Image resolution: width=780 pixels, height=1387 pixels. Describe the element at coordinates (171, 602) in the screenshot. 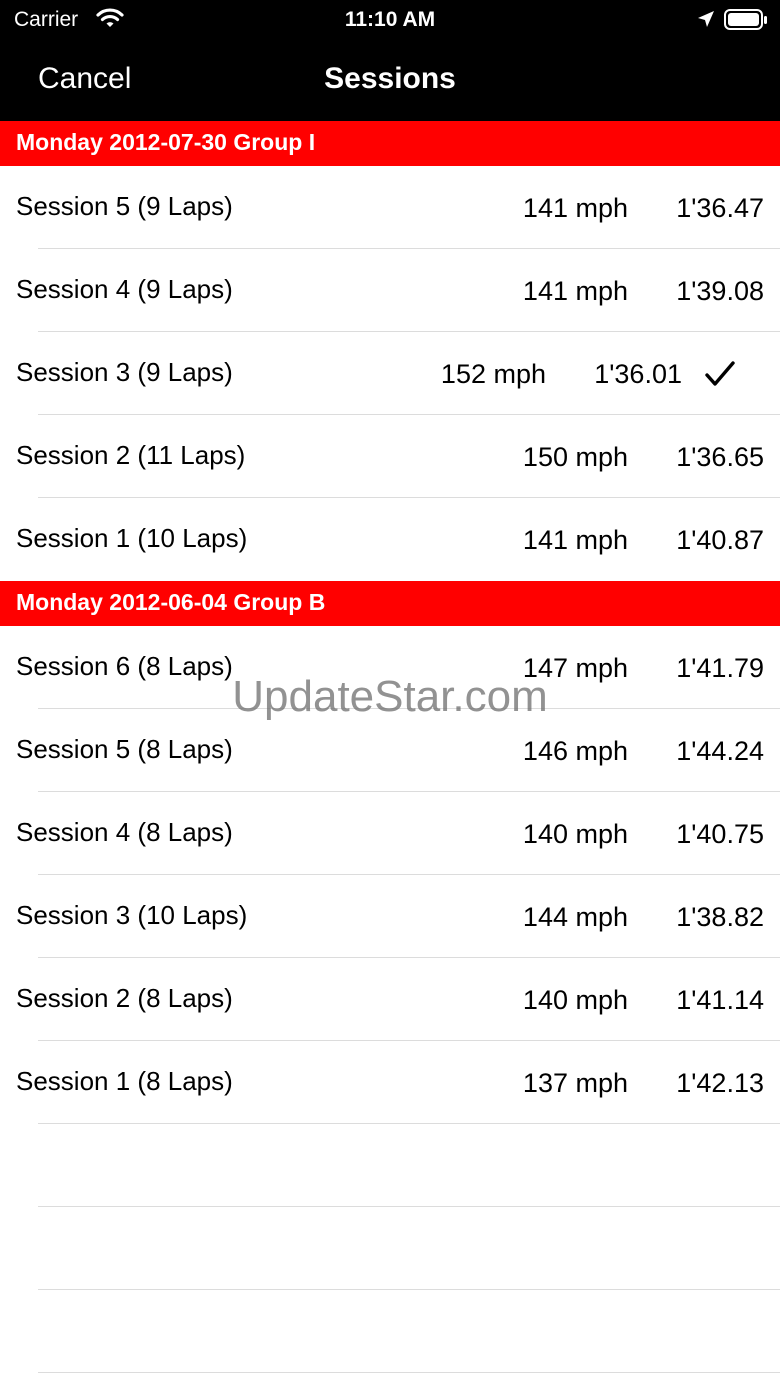

I see `section-header-label: Monday 2012-06-04 Group B` at that location.